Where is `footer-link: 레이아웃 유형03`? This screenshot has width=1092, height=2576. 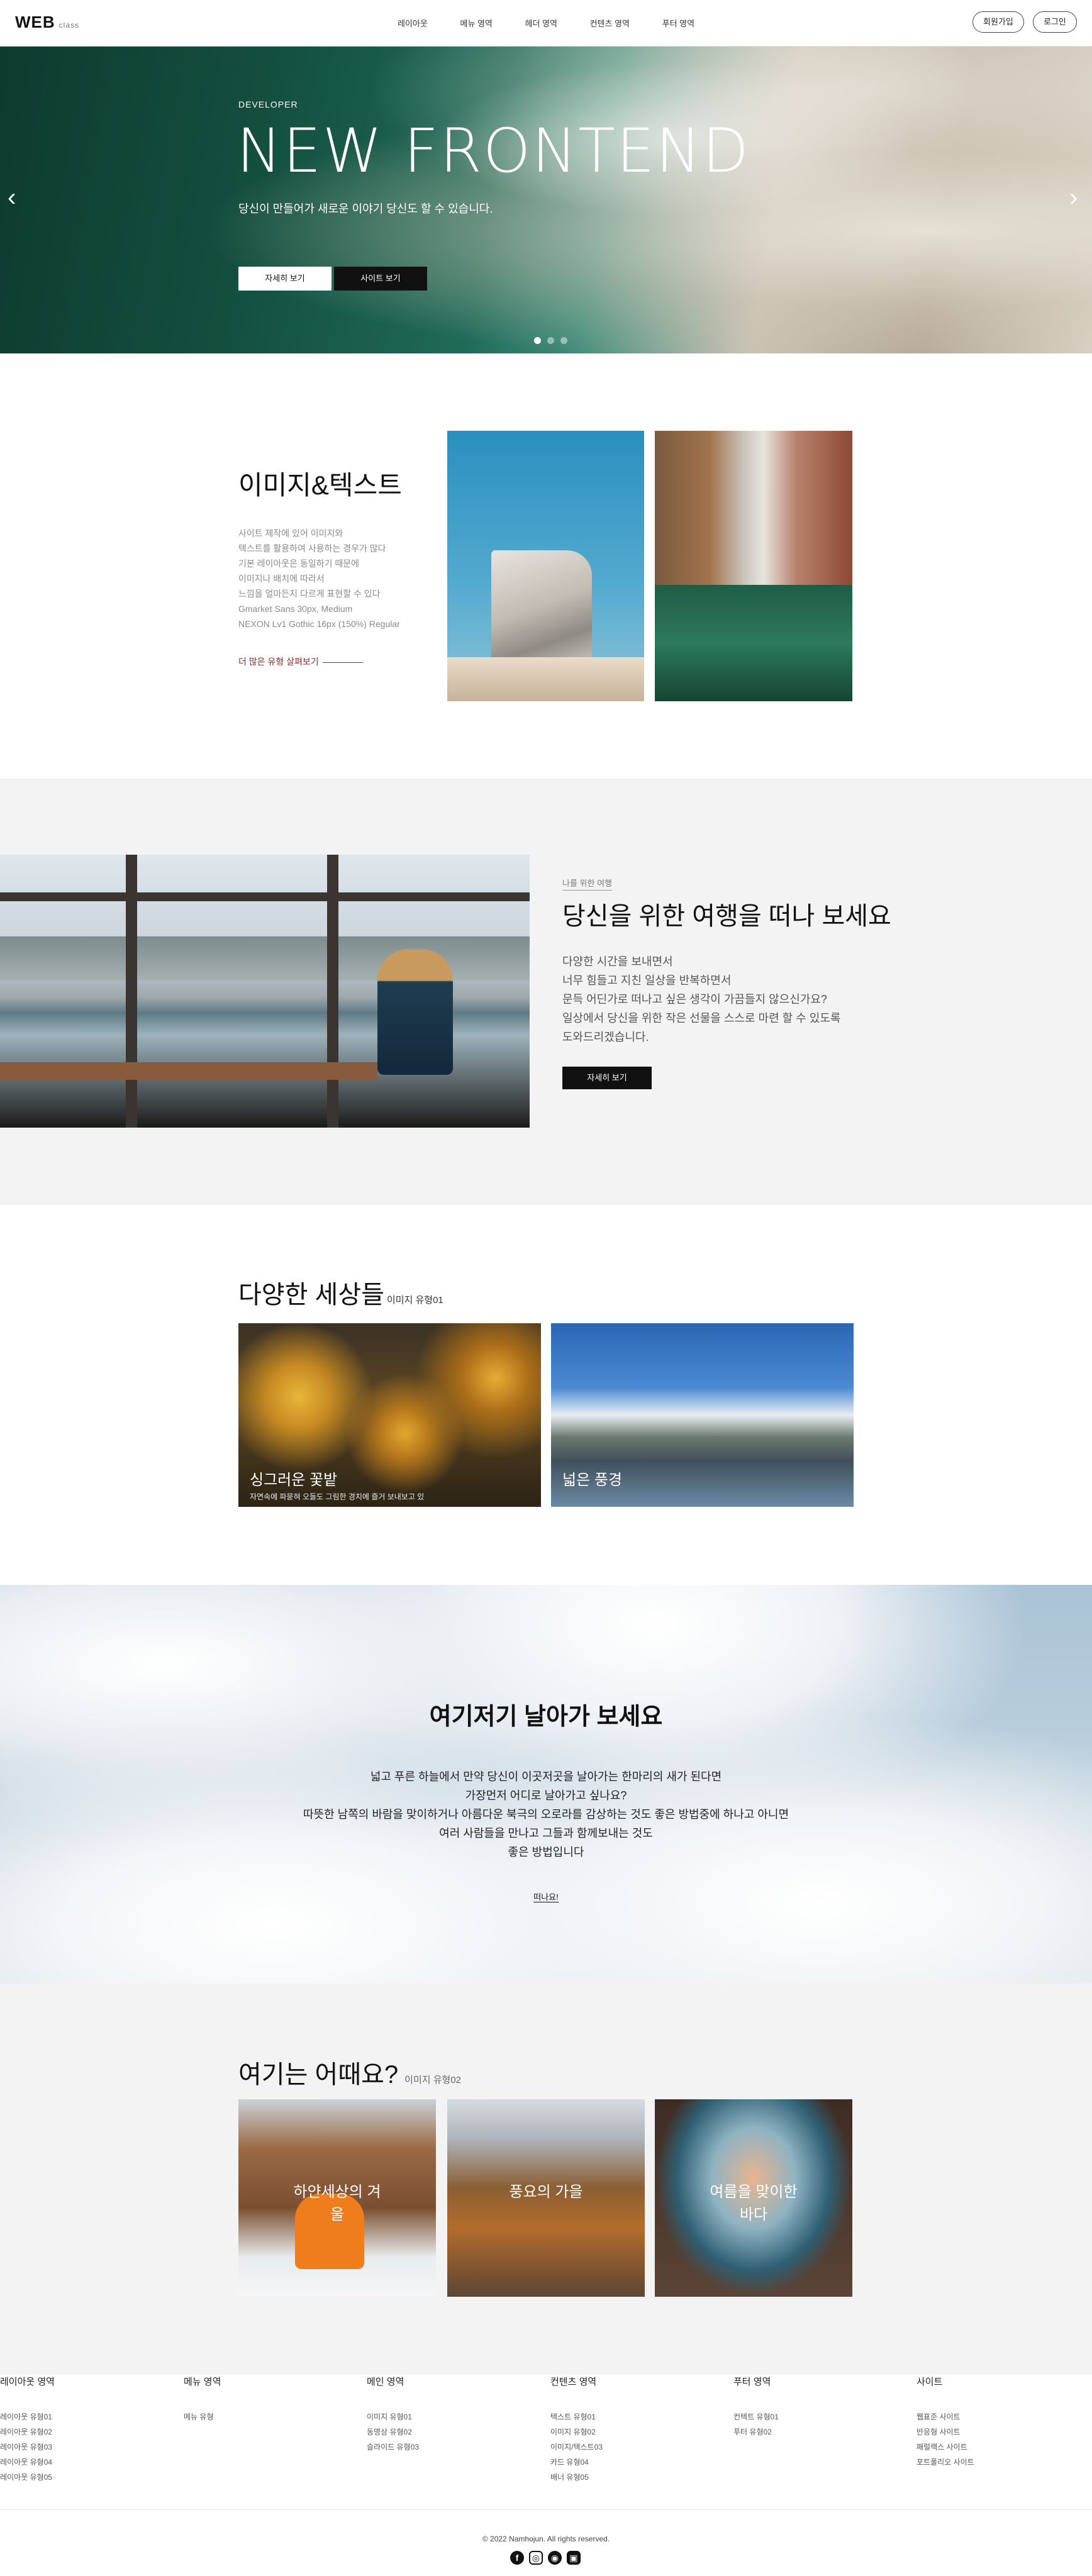
footer-link: 레이아웃 유형03 is located at coordinates (27, 2447).